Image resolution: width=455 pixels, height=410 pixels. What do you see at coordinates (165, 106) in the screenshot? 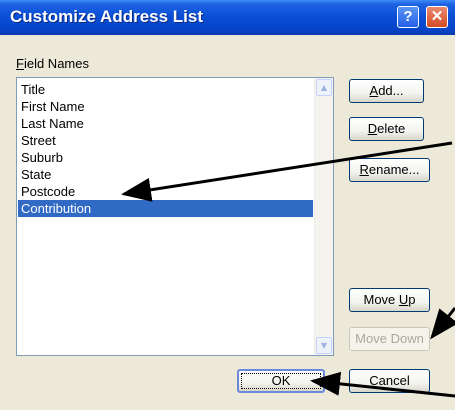
I see `list-item: First Name` at bounding box center [165, 106].